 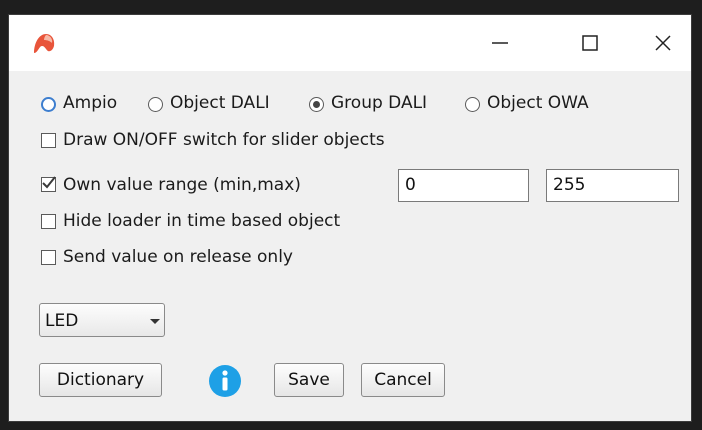 I want to click on minimize-icon, so click(x=500, y=43).